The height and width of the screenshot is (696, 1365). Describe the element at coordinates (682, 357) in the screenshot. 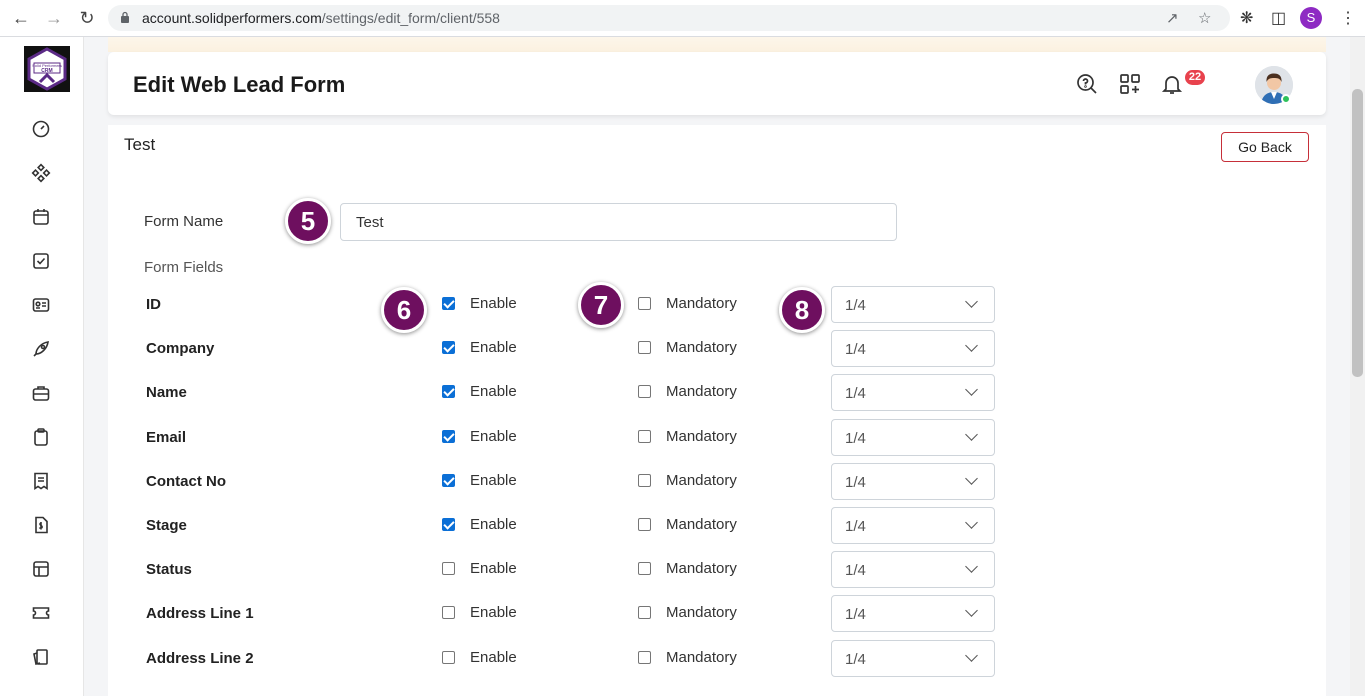

I see `field-row: Company Enable Mandatory 1/4` at that location.